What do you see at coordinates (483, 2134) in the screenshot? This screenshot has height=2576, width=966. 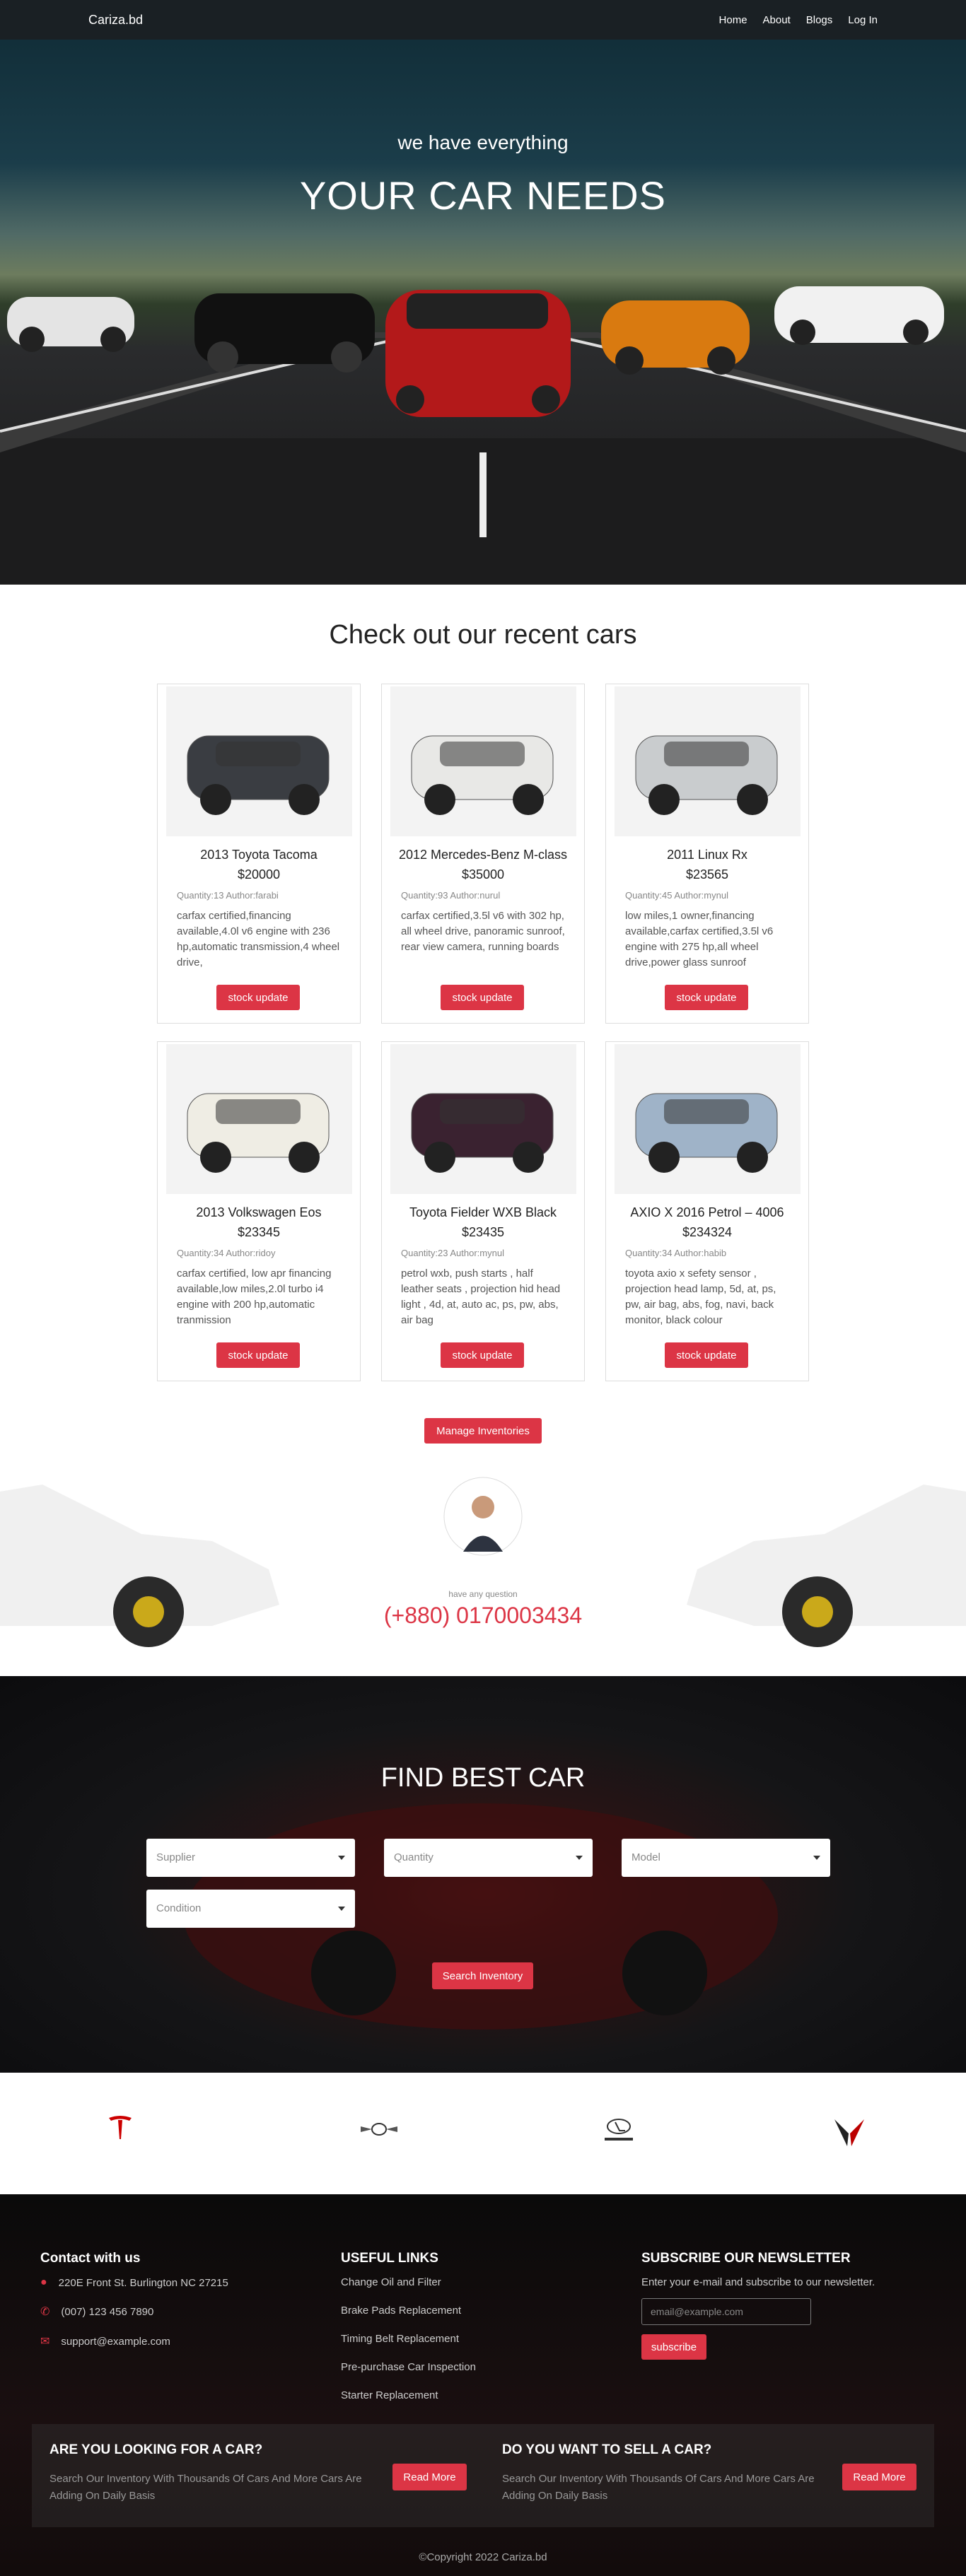 I see `brand-logos` at bounding box center [483, 2134].